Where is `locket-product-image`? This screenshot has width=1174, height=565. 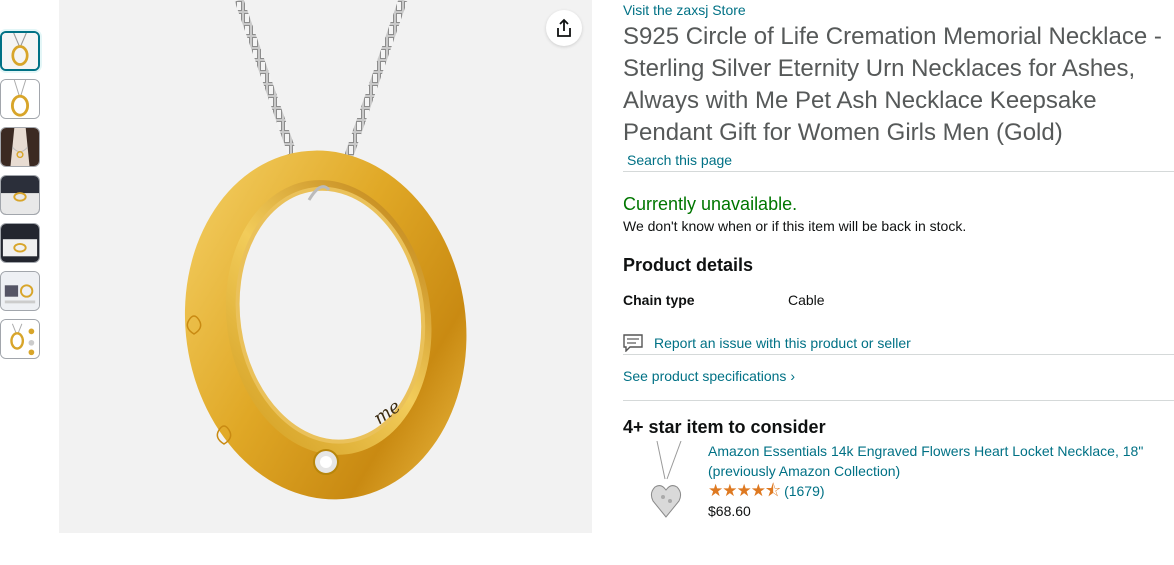
locket-product-image is located at coordinates (665, 480).